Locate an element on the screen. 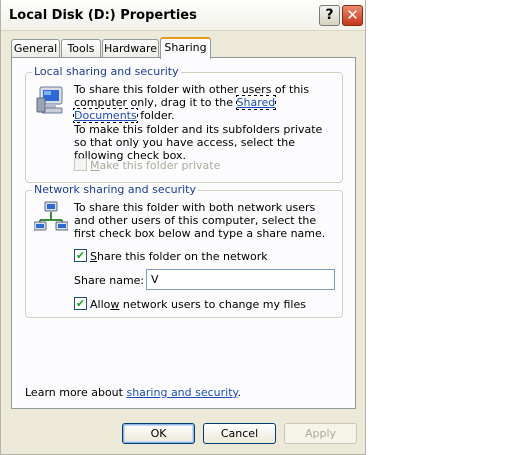  share-name-label: Share name: is located at coordinates (109, 280).